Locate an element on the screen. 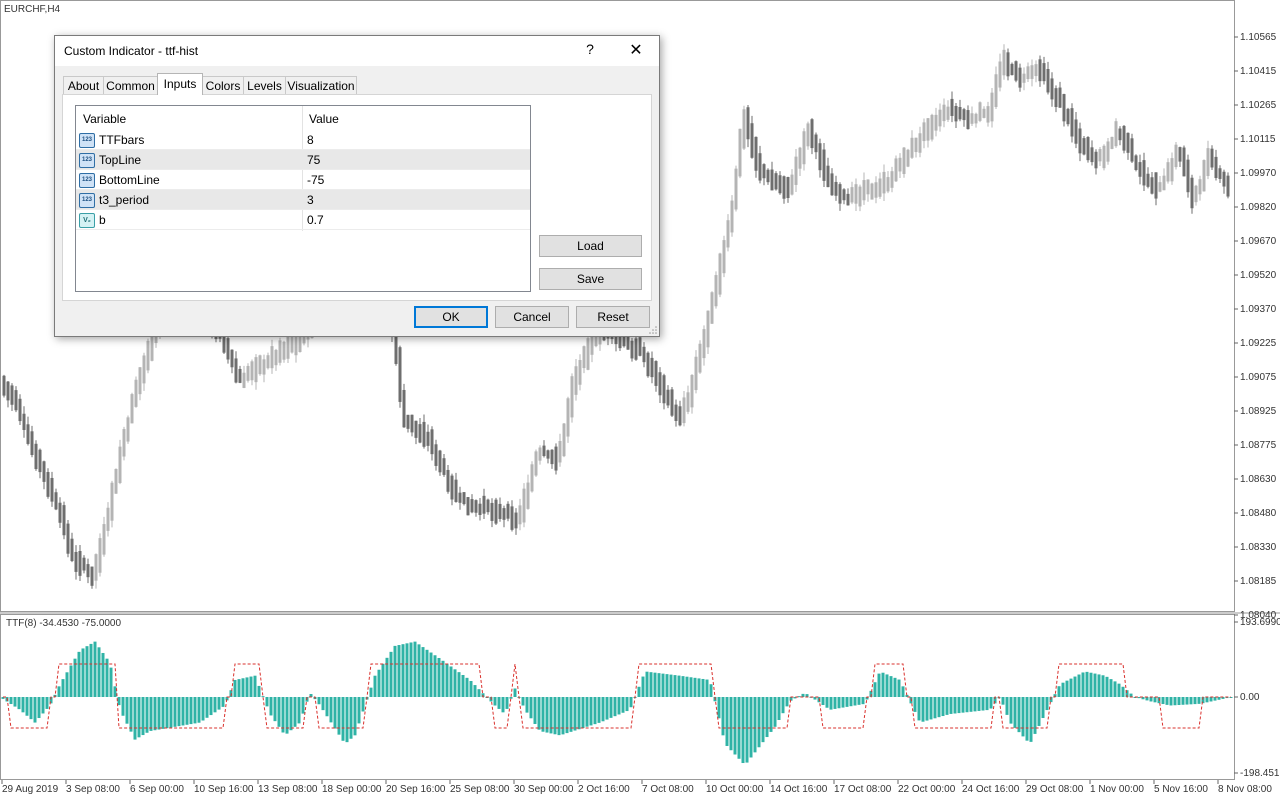 This screenshot has height=800, width=1280. dialog-title: Custom Indicator - ttf-hist is located at coordinates (131, 51).